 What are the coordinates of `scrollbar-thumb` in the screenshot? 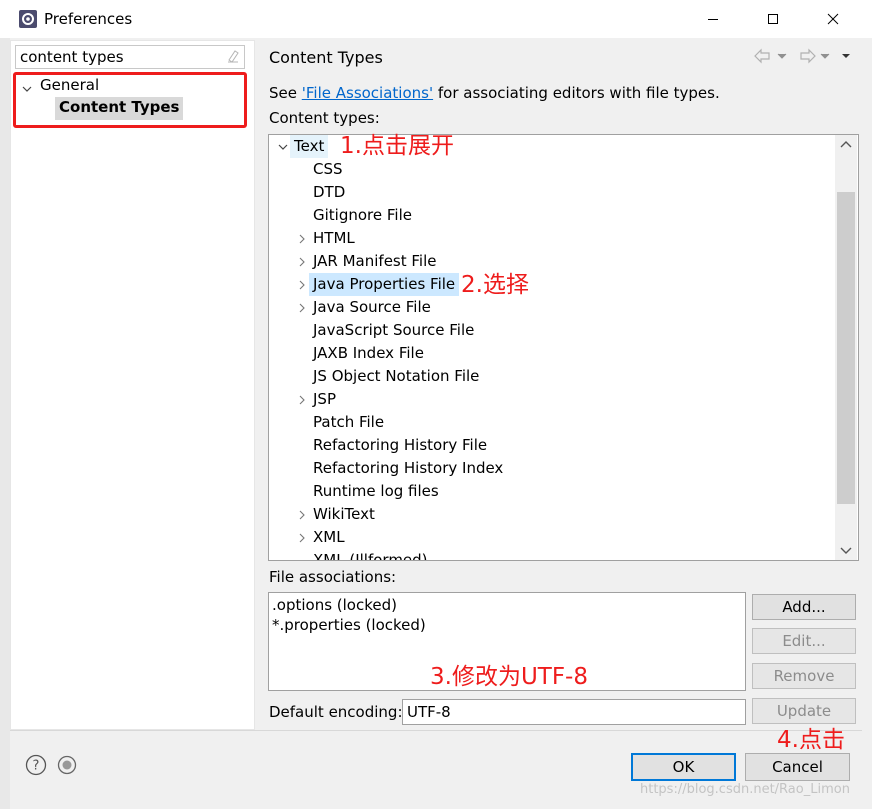 It's located at (846, 348).